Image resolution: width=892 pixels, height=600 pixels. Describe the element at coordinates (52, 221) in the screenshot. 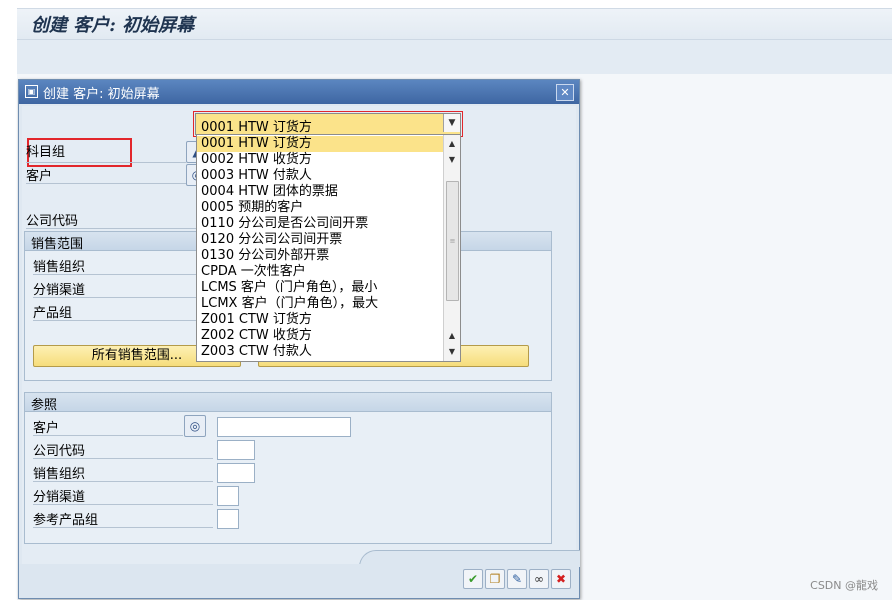

I see `company-code-label: 公司代码` at that location.